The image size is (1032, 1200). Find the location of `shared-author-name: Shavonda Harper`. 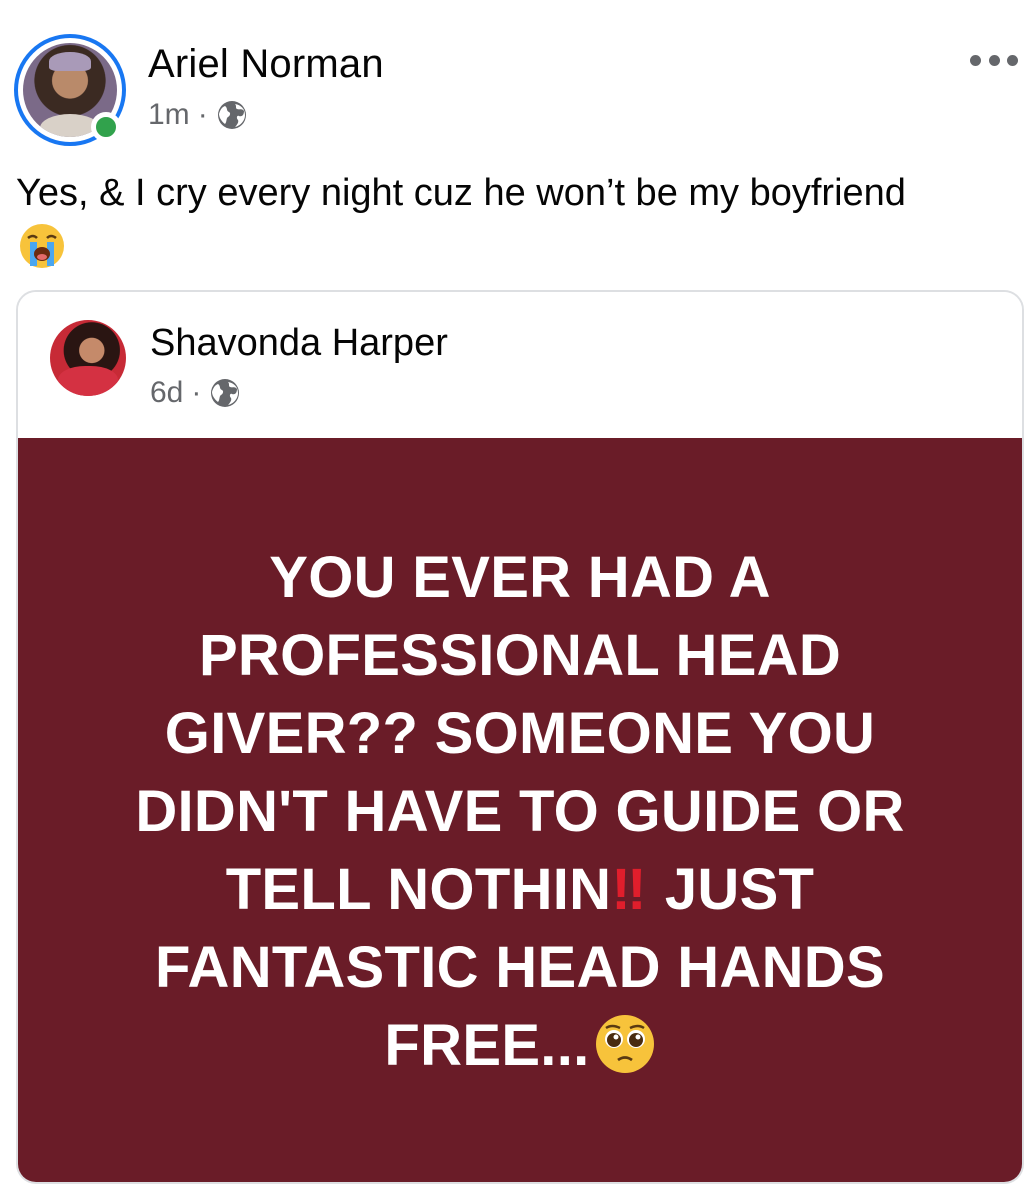

shared-author-name: Shavonda Harper is located at coordinates (299, 343).